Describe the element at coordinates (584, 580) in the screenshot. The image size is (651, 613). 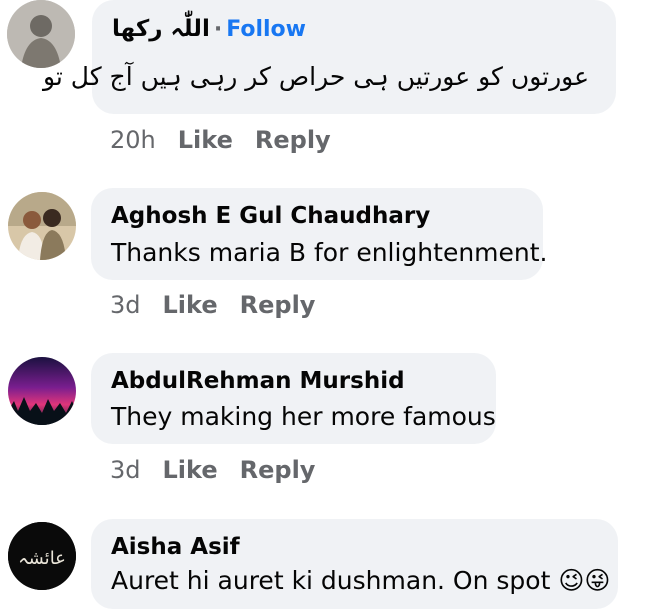
I see `emoji-icon: 😉😜` at that location.